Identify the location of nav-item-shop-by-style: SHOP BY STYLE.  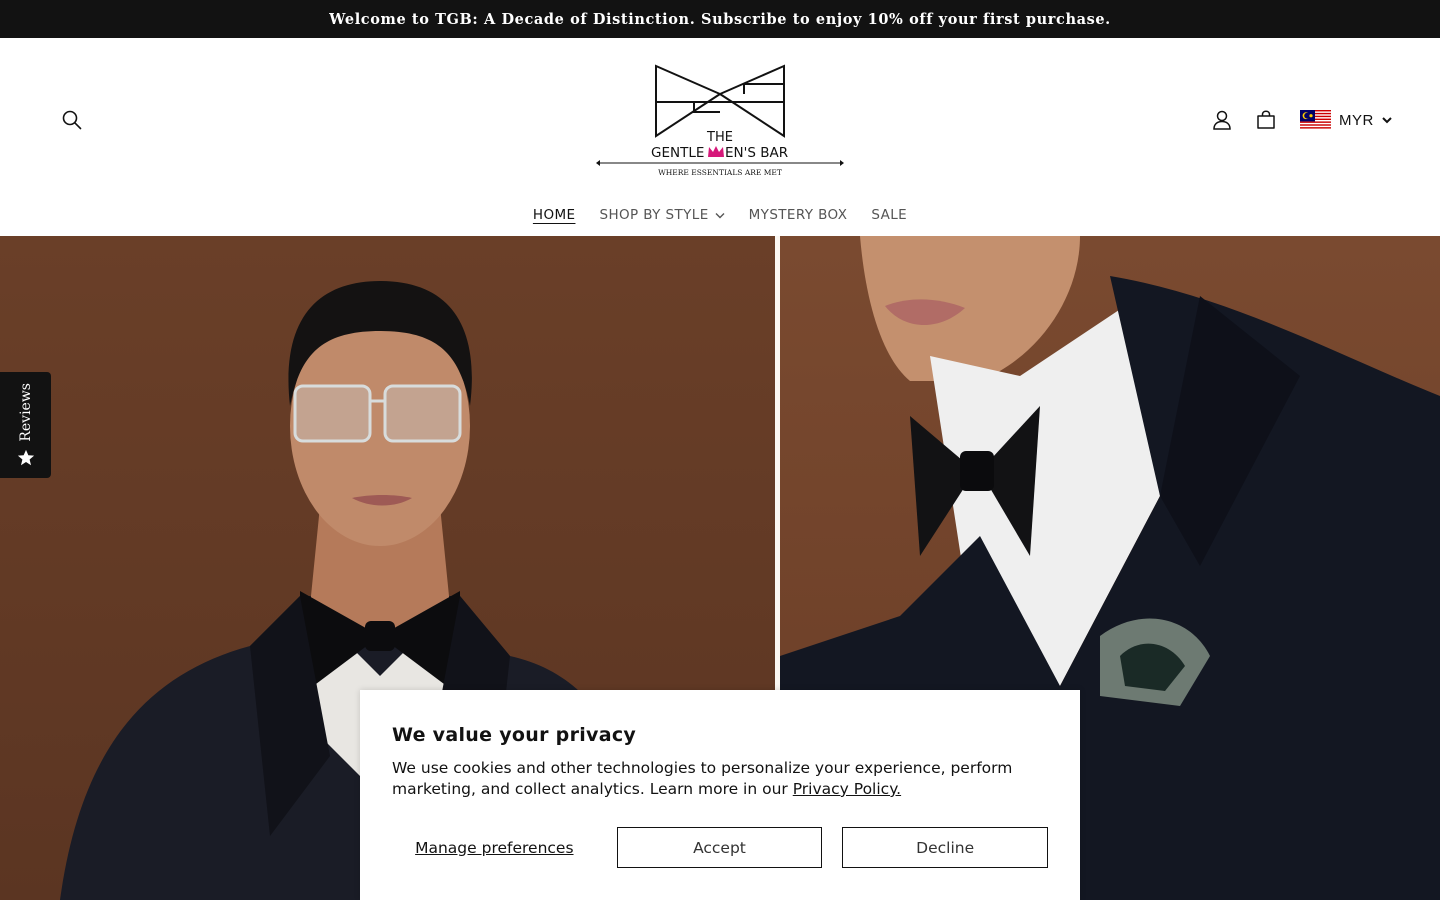
(661, 215).